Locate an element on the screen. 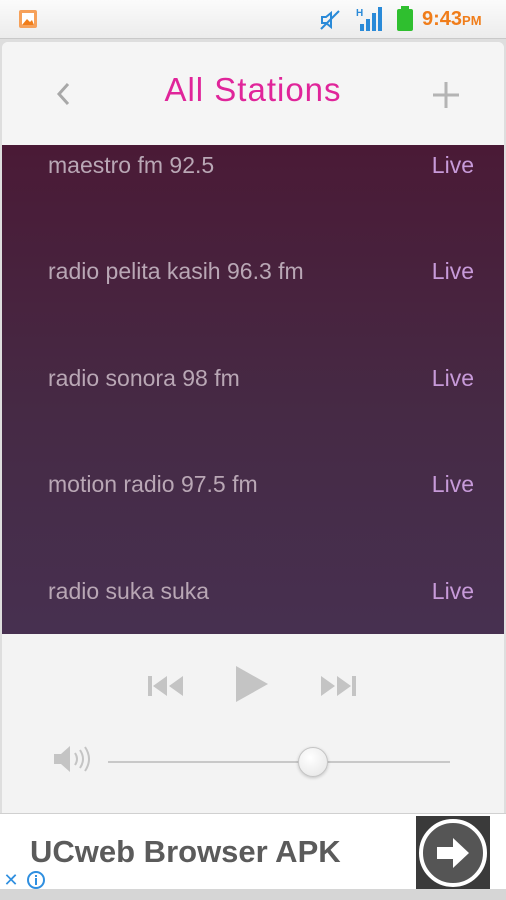 Image resolution: width=506 pixels, height=900 pixels. station-name: radio sonora 98 fm is located at coordinates (144, 378).